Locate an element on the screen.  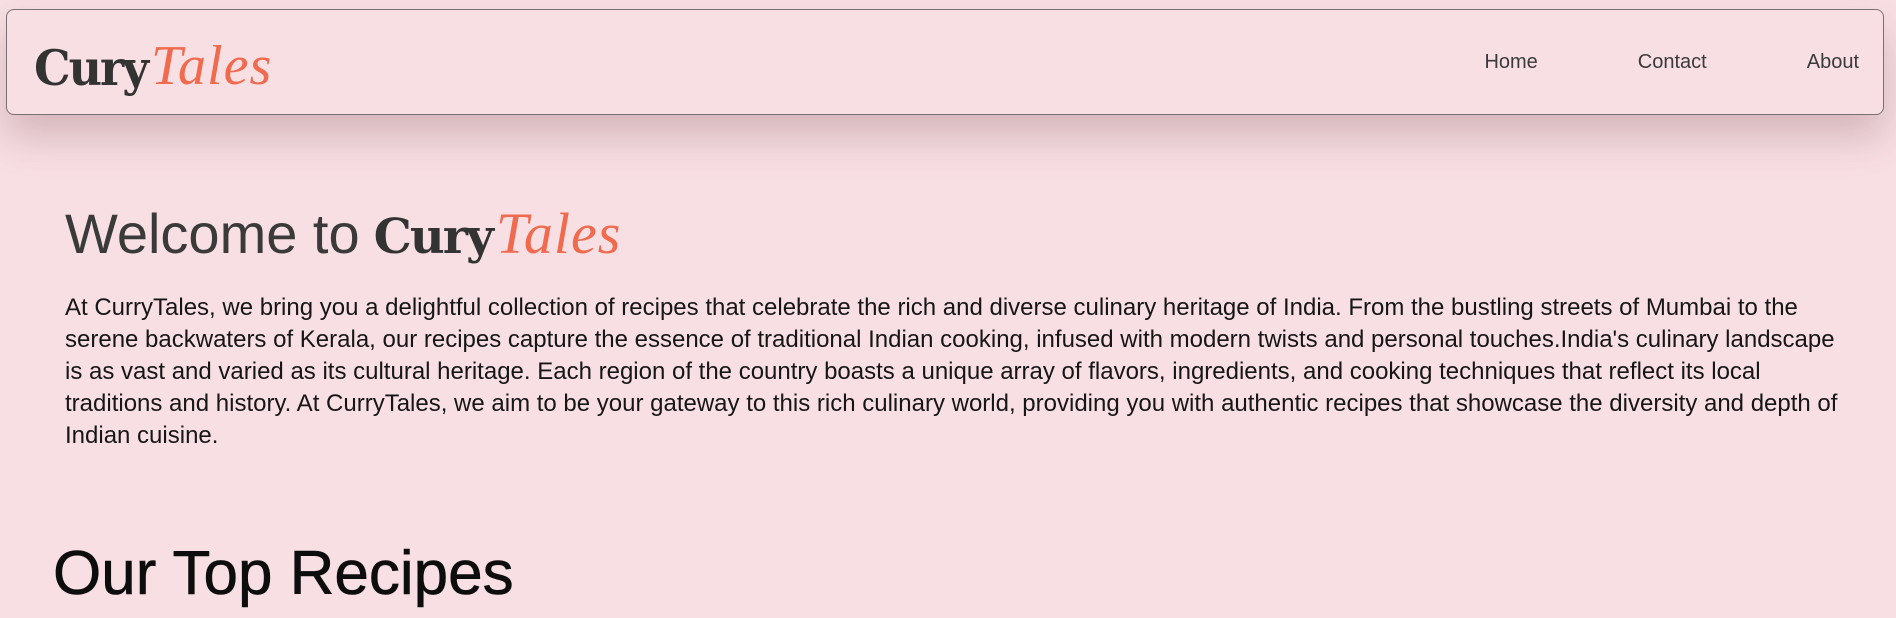
logo-cury-text: Cury is located at coordinates (91, 68).